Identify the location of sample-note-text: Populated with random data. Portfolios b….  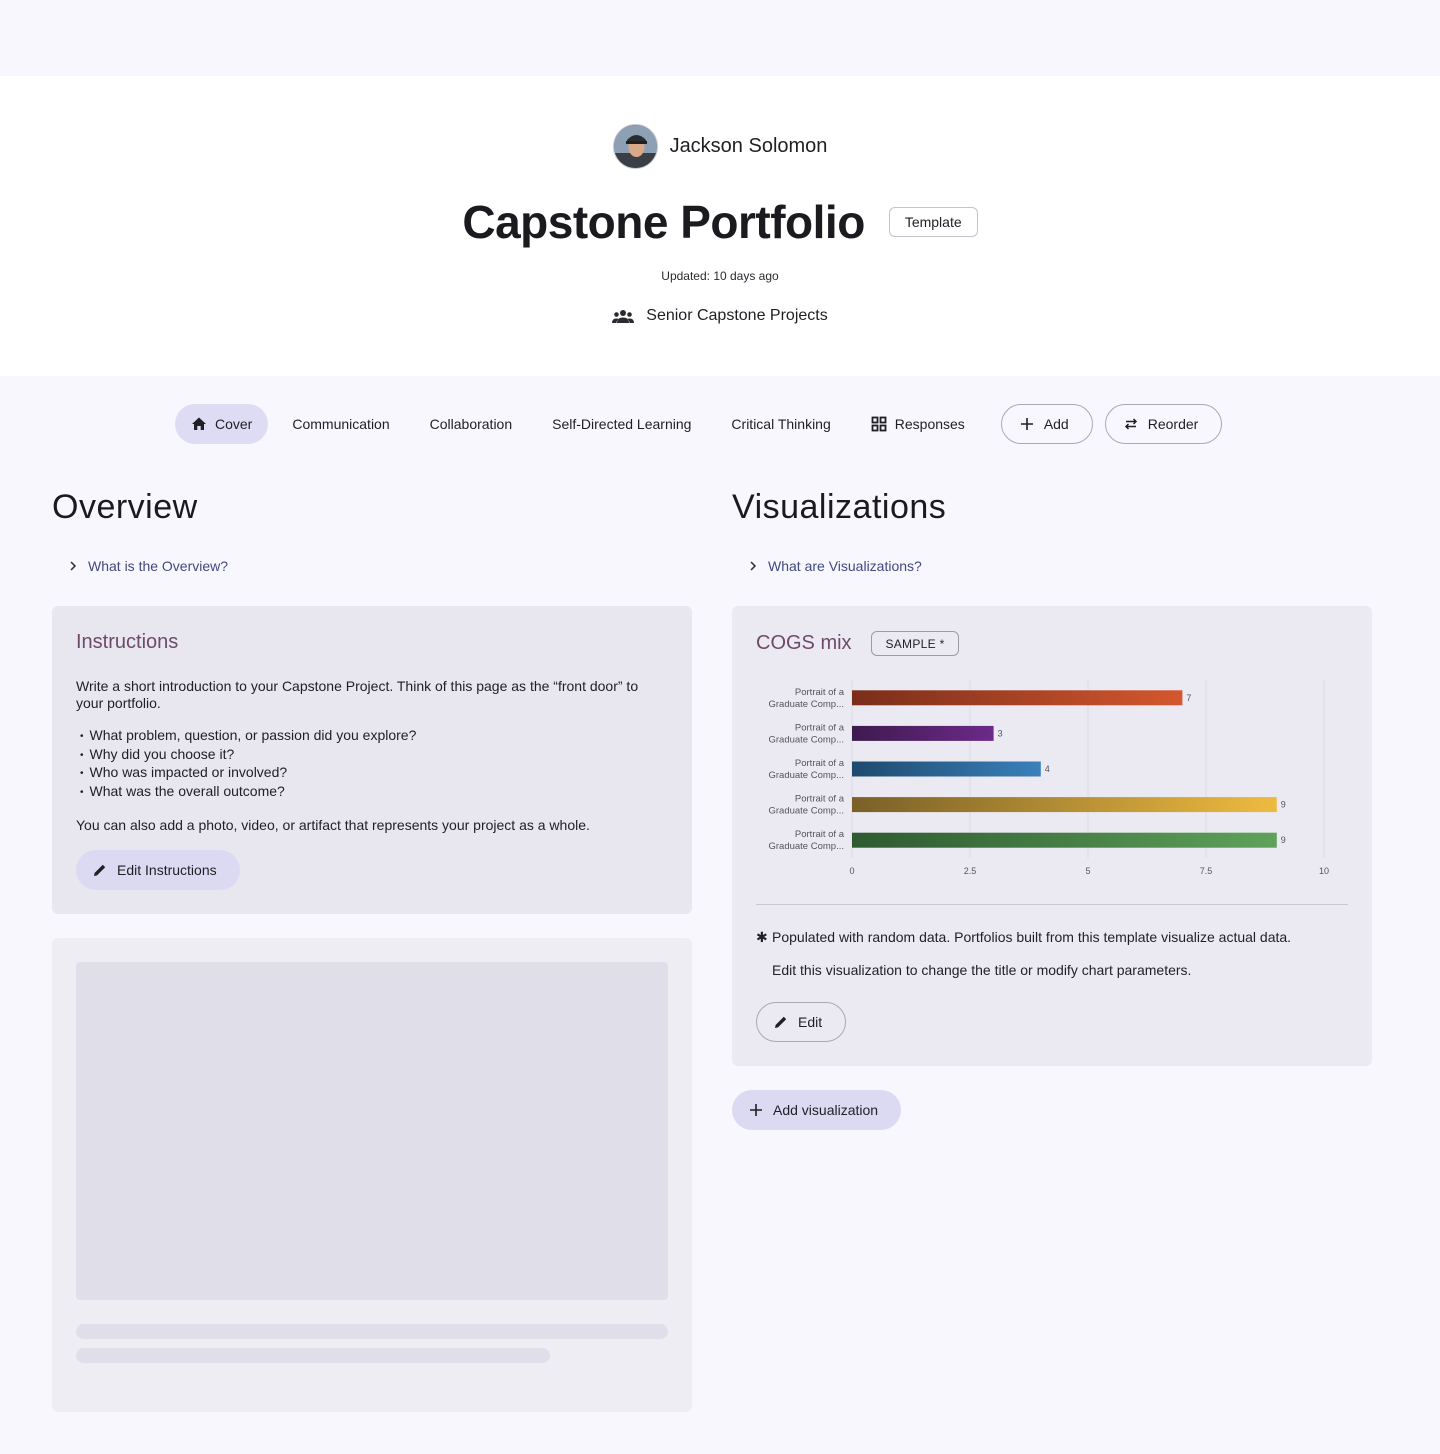
(1032, 937).